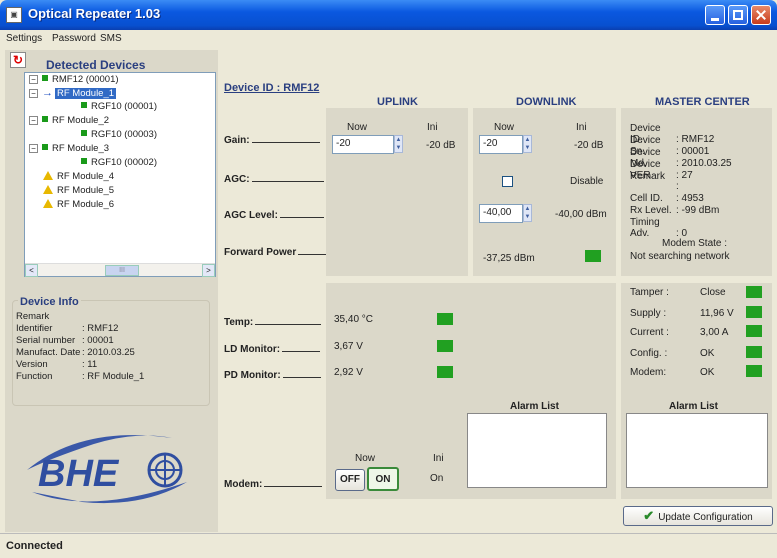 The image size is (777, 558). What do you see at coordinates (693, 406) in the screenshot?
I see `master-alarm-list-title: Alarm List` at bounding box center [693, 406].